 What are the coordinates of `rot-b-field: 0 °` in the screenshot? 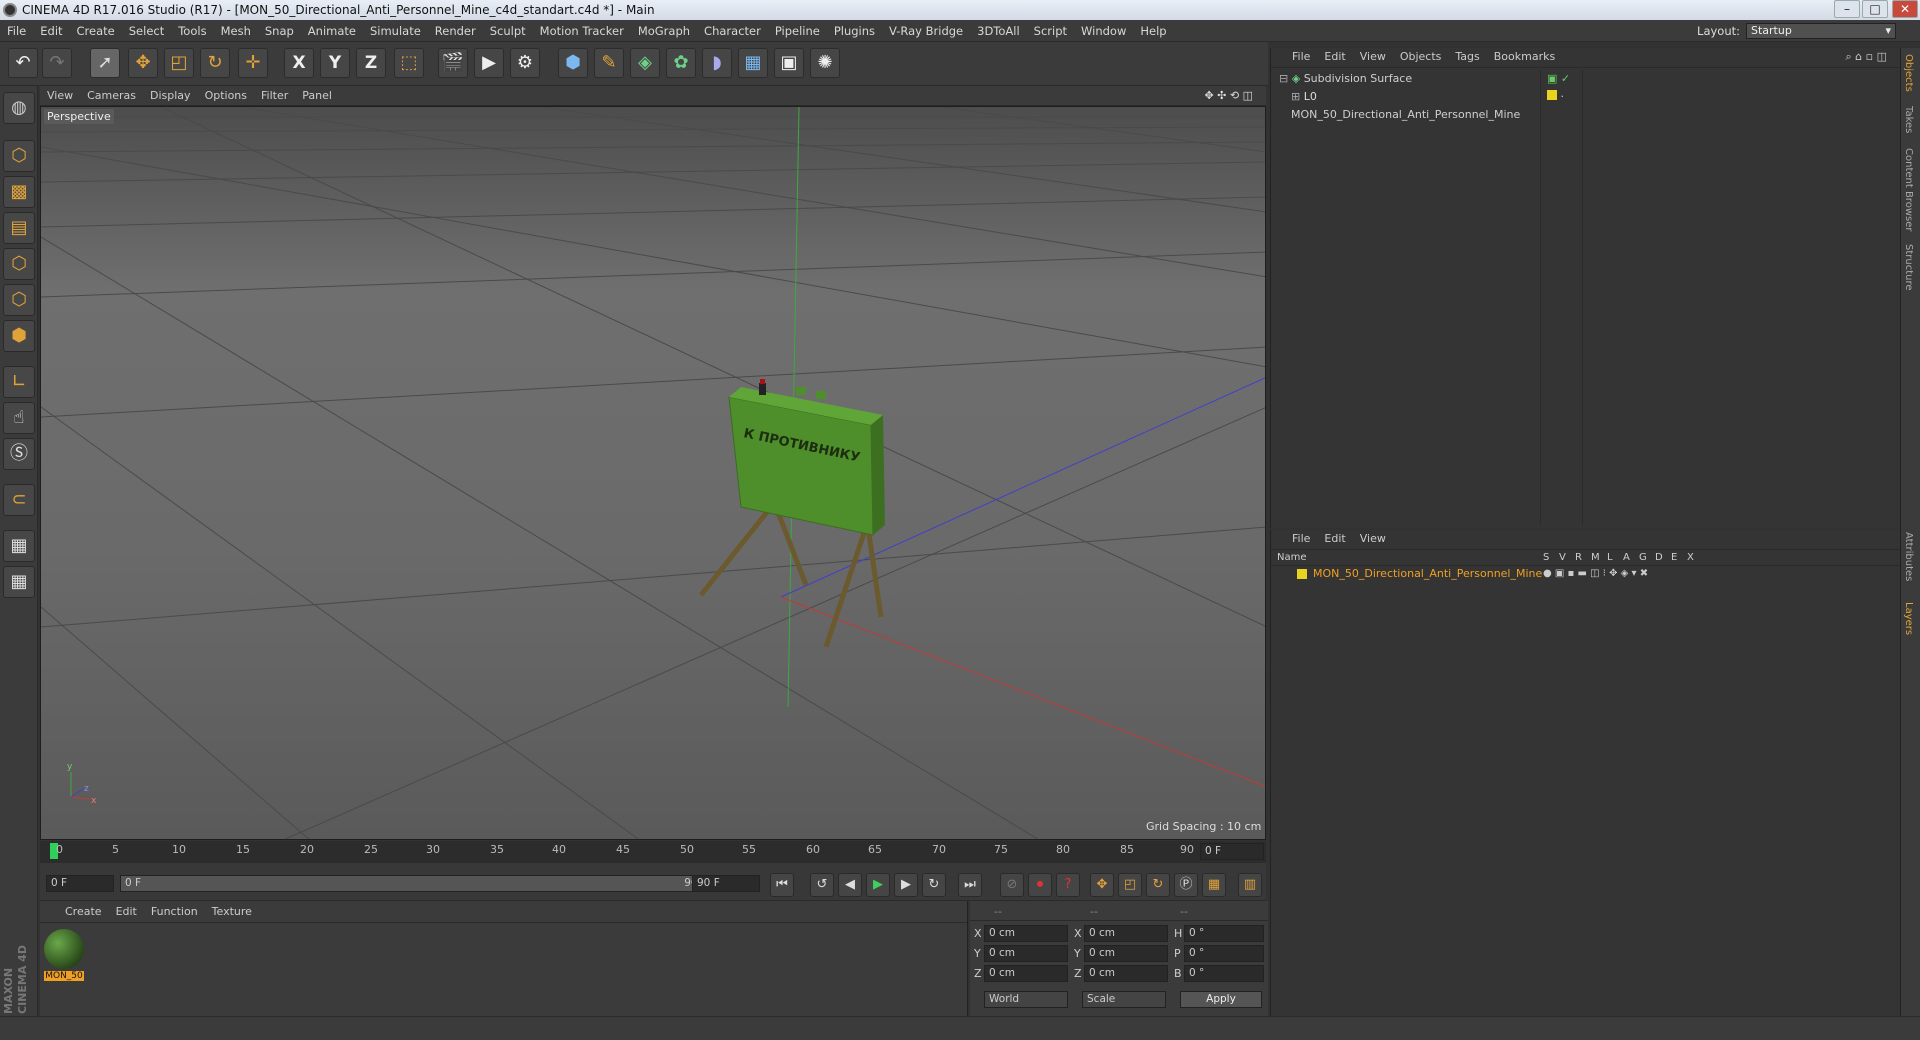 It's located at (1224, 973).